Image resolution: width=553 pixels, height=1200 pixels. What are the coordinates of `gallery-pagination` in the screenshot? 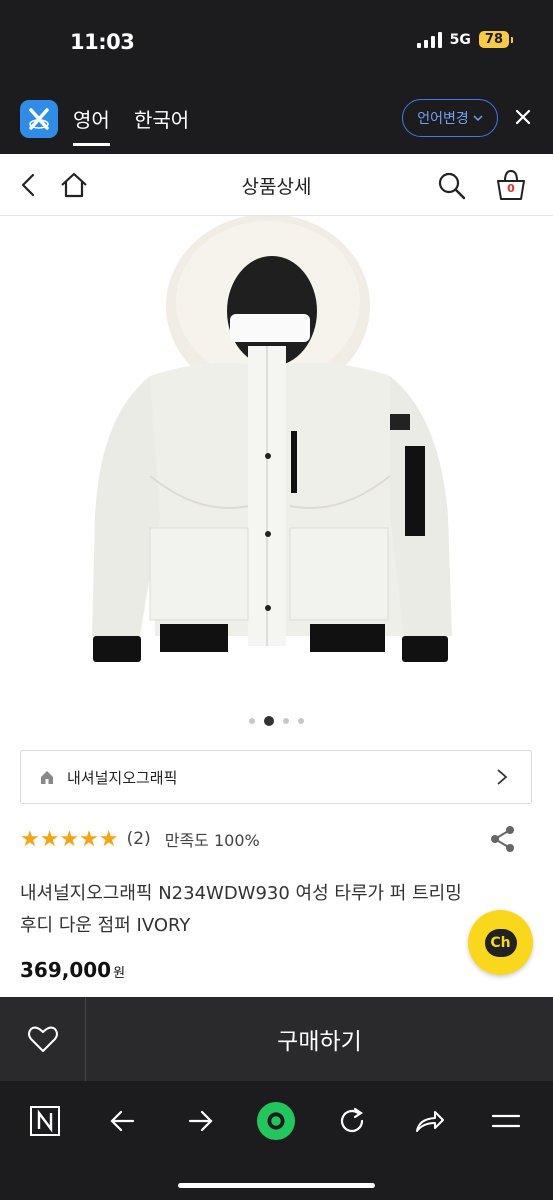 It's located at (276, 721).